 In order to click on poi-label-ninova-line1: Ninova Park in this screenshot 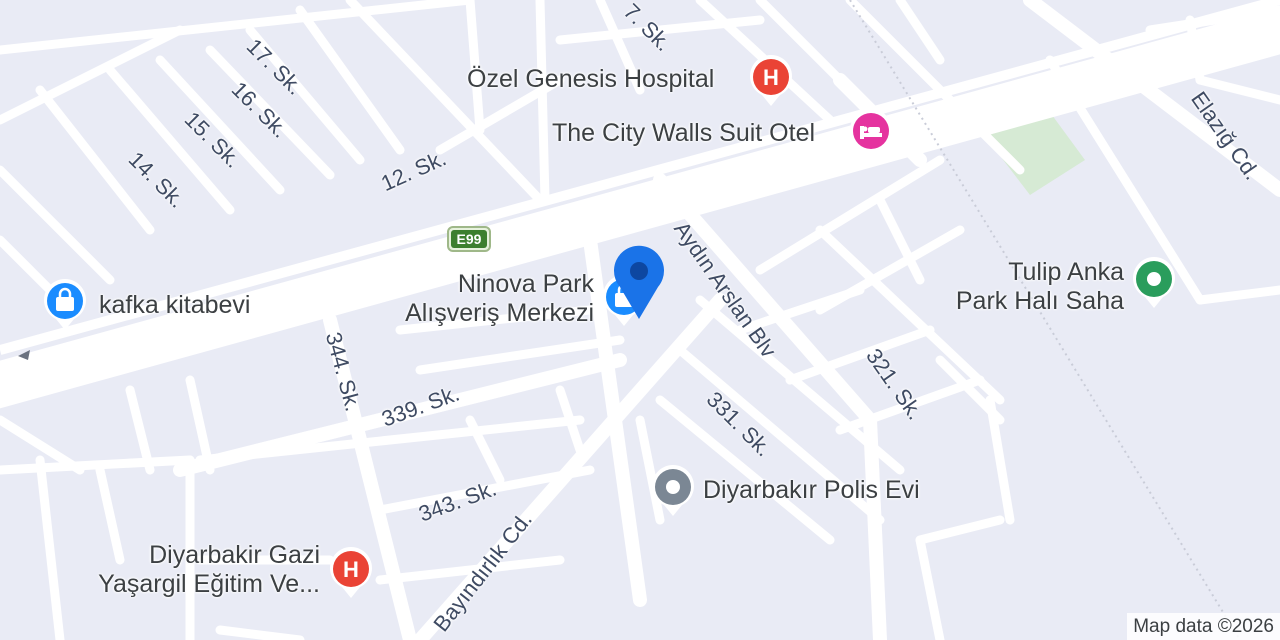, I will do `click(525, 284)`.